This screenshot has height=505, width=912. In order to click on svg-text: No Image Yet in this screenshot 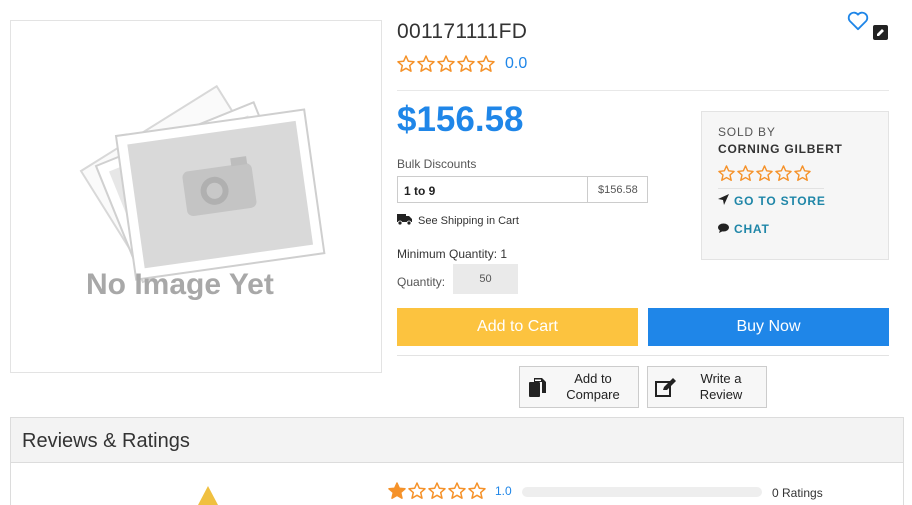, I will do `click(180, 284)`.